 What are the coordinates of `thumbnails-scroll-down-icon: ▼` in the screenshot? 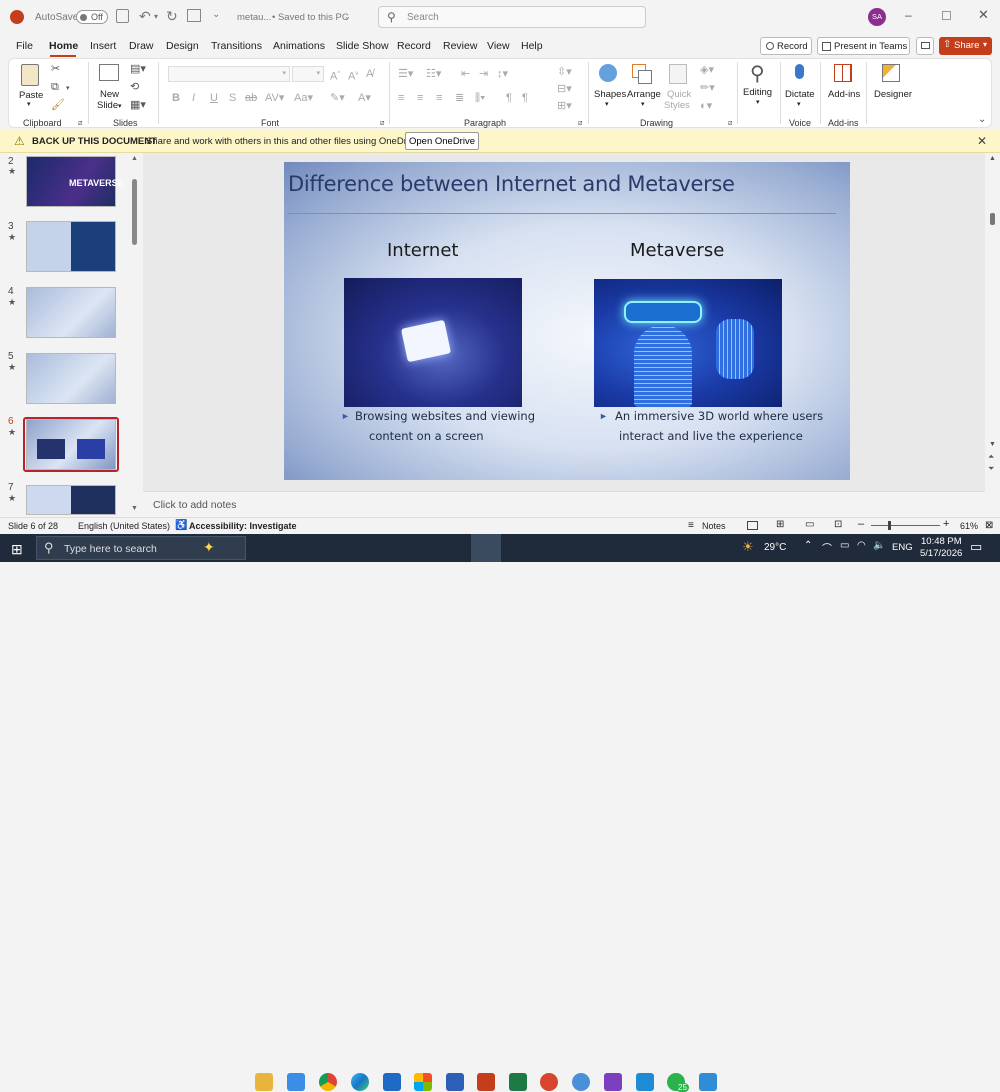 It's located at (134, 508).